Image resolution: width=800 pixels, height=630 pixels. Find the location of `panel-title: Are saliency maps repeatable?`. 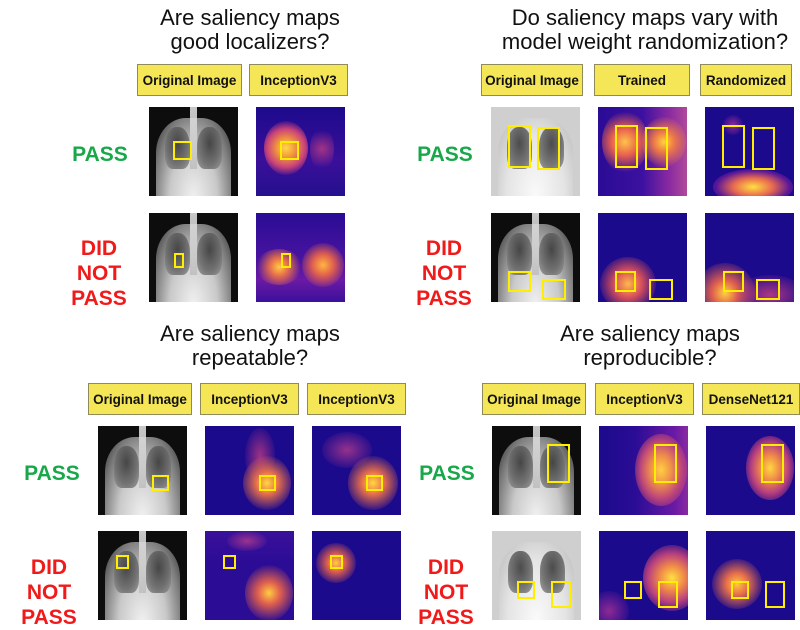

panel-title: Are saliency maps repeatable? is located at coordinates (250, 346).